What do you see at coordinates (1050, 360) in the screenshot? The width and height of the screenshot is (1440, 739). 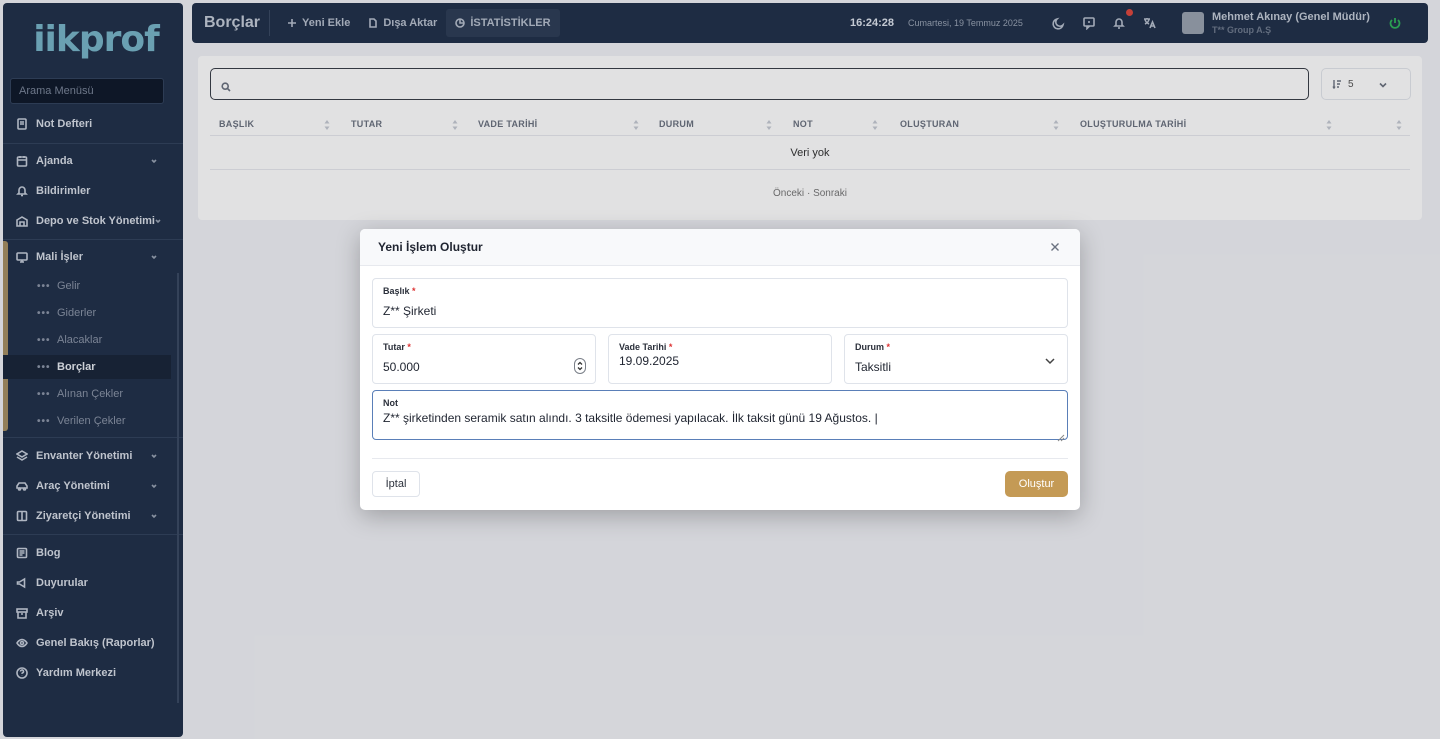 I see `chevron-down-icon` at bounding box center [1050, 360].